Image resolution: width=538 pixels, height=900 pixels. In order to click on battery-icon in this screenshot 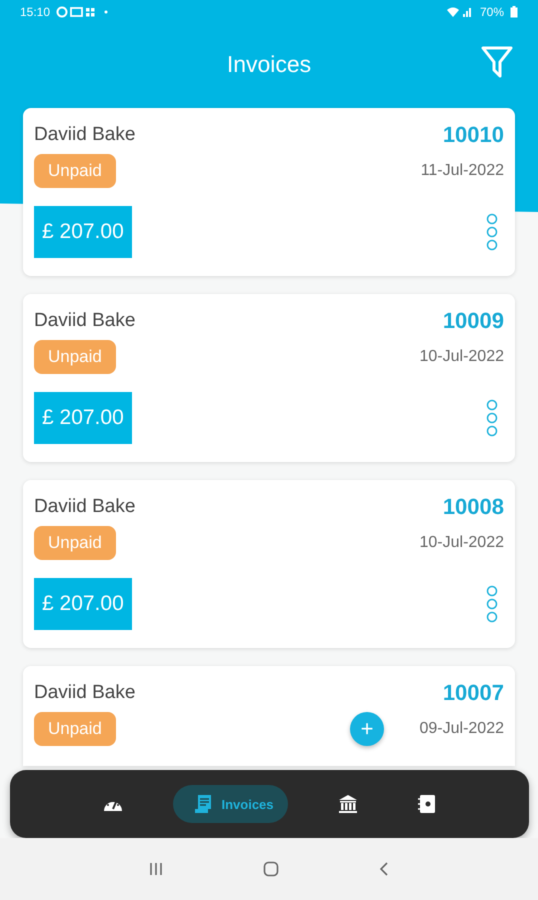, I will do `click(514, 12)`.